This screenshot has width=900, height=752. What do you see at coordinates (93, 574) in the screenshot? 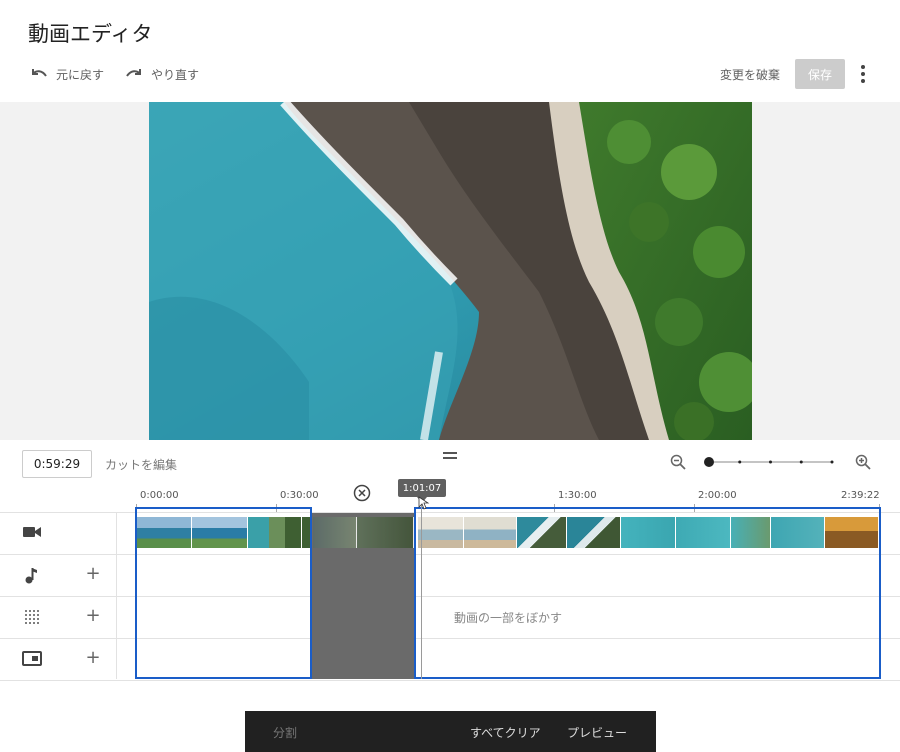
I see `add-audio-button: +` at bounding box center [93, 574].